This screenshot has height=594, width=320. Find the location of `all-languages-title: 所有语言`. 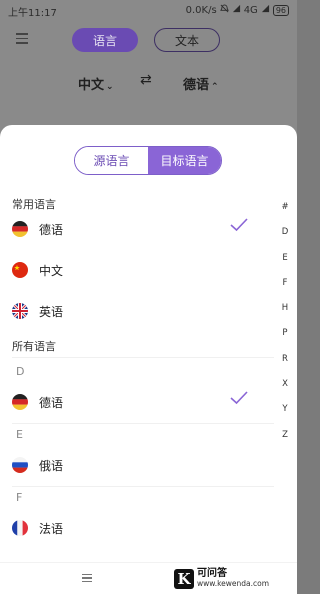

all-languages-title: 所有语言 is located at coordinates (34, 346).